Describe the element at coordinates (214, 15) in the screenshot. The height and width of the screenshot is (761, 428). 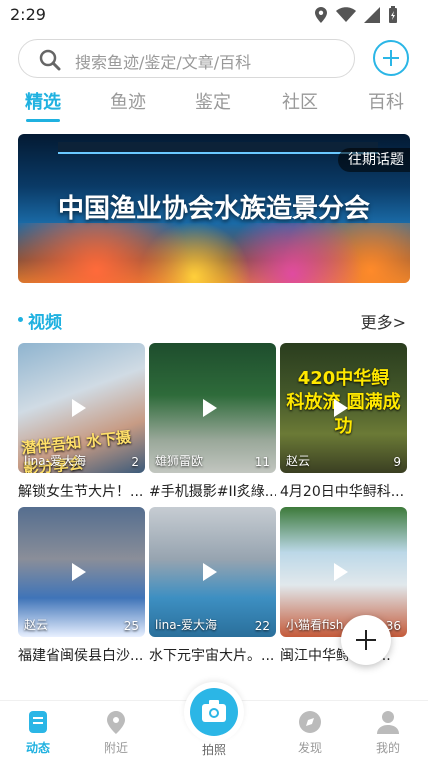
I see `status-bar: 2:29` at that location.